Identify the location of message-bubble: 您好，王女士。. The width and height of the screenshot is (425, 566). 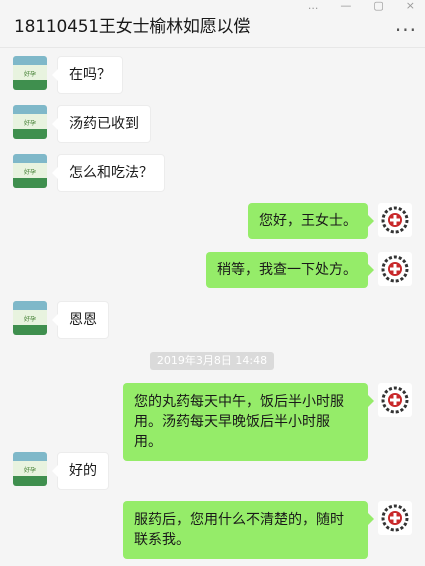
(311, 221).